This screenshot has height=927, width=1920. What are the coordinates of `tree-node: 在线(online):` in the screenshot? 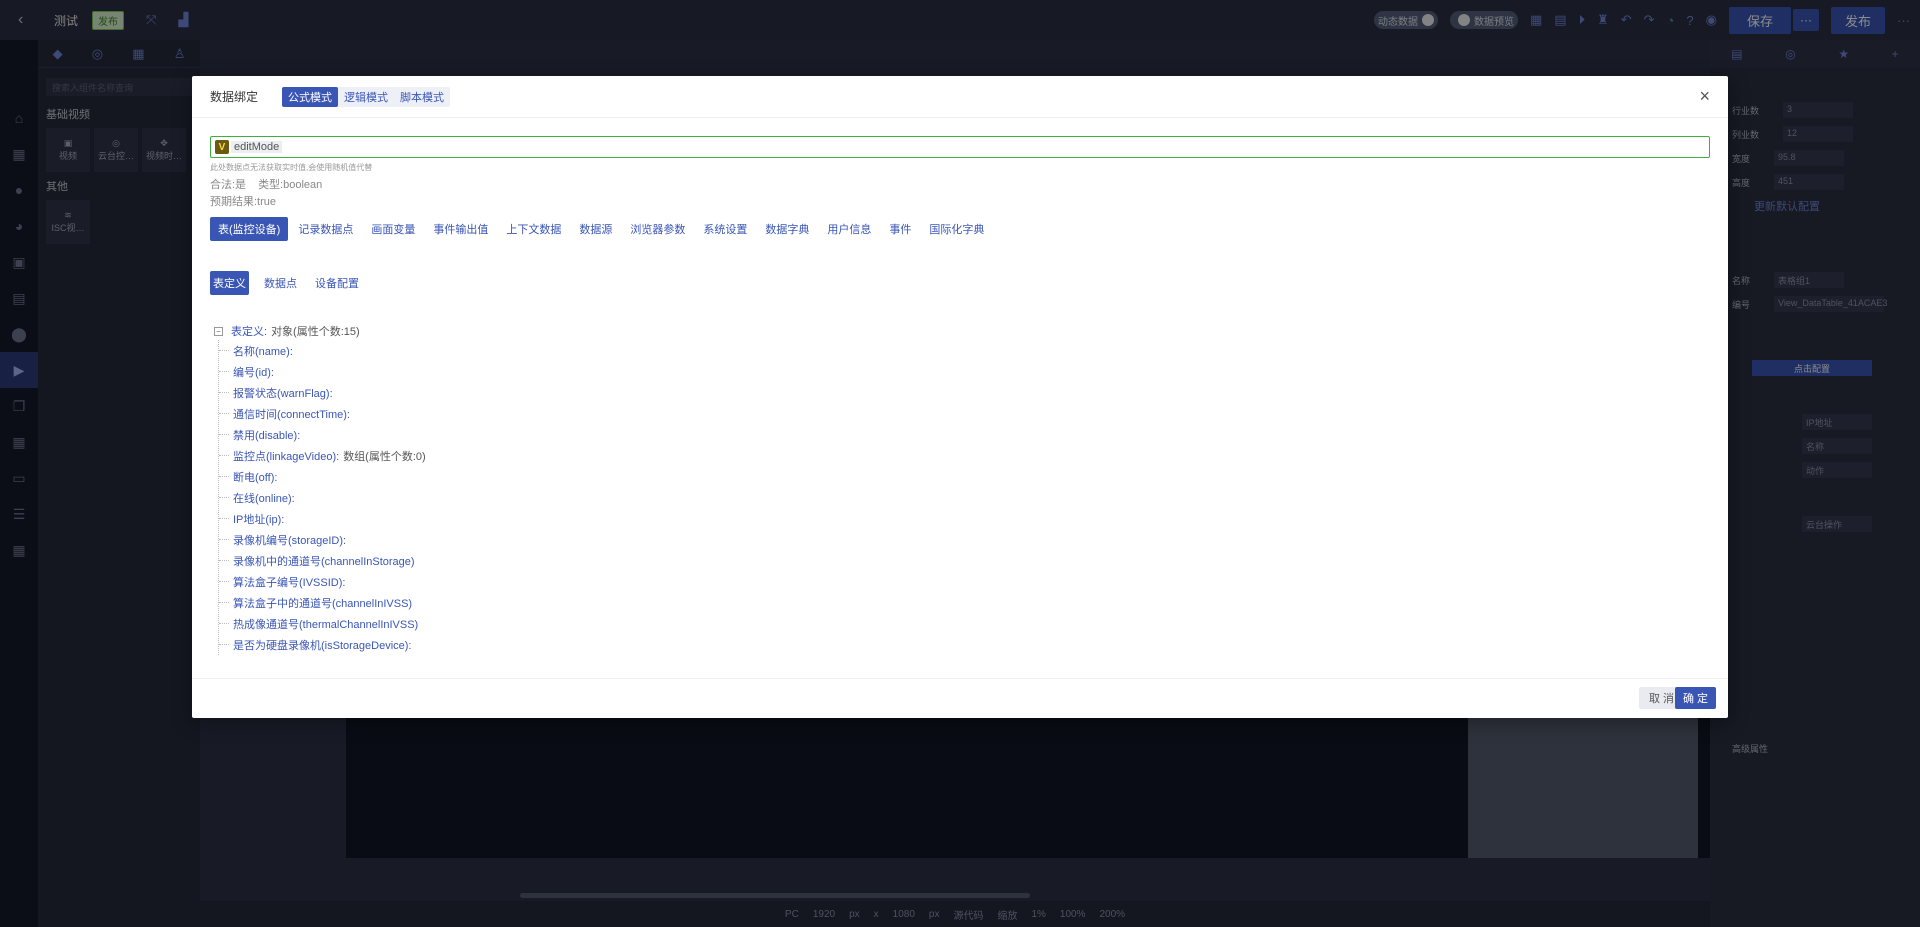 It's located at (322, 497).